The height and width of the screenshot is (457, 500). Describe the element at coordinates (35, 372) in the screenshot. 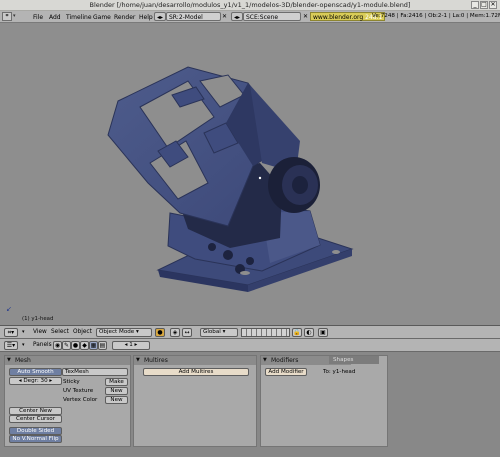

I see `auto-smooth-toggle: Auto Smooth` at that location.